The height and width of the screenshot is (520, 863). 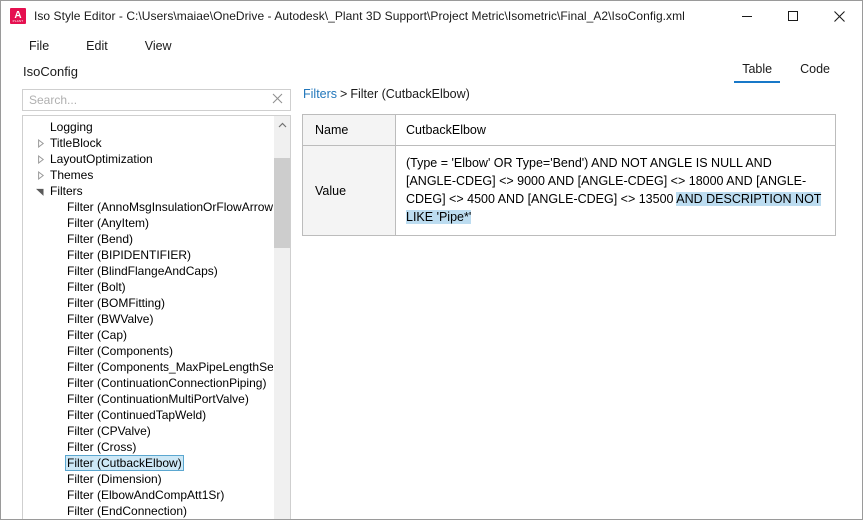 What do you see at coordinates (18, 16) in the screenshot?
I see `autodesk-a-icon: A PLANT` at bounding box center [18, 16].